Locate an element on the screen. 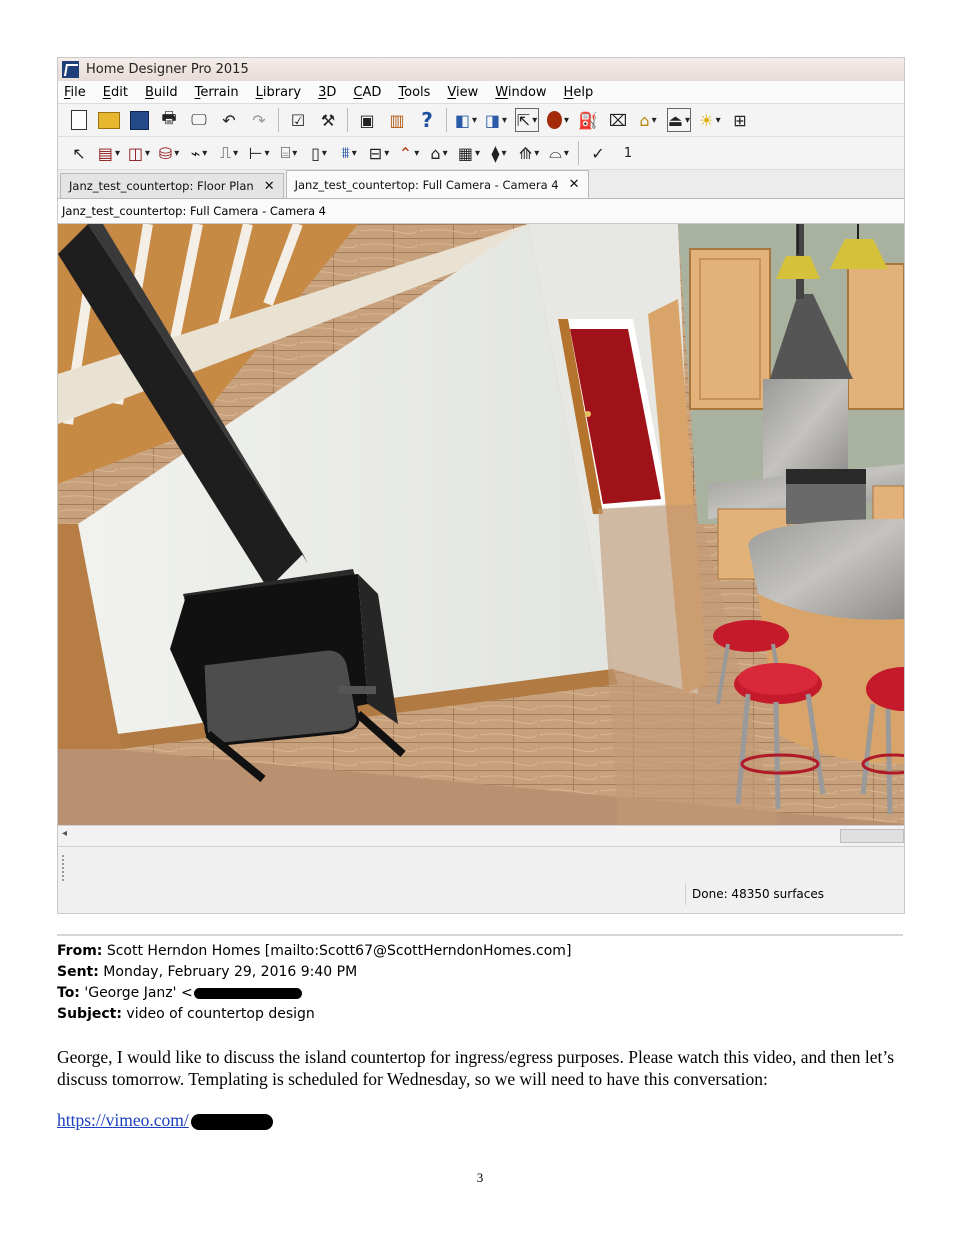  more-tools-button: ⊞ is located at coordinates (740, 120).